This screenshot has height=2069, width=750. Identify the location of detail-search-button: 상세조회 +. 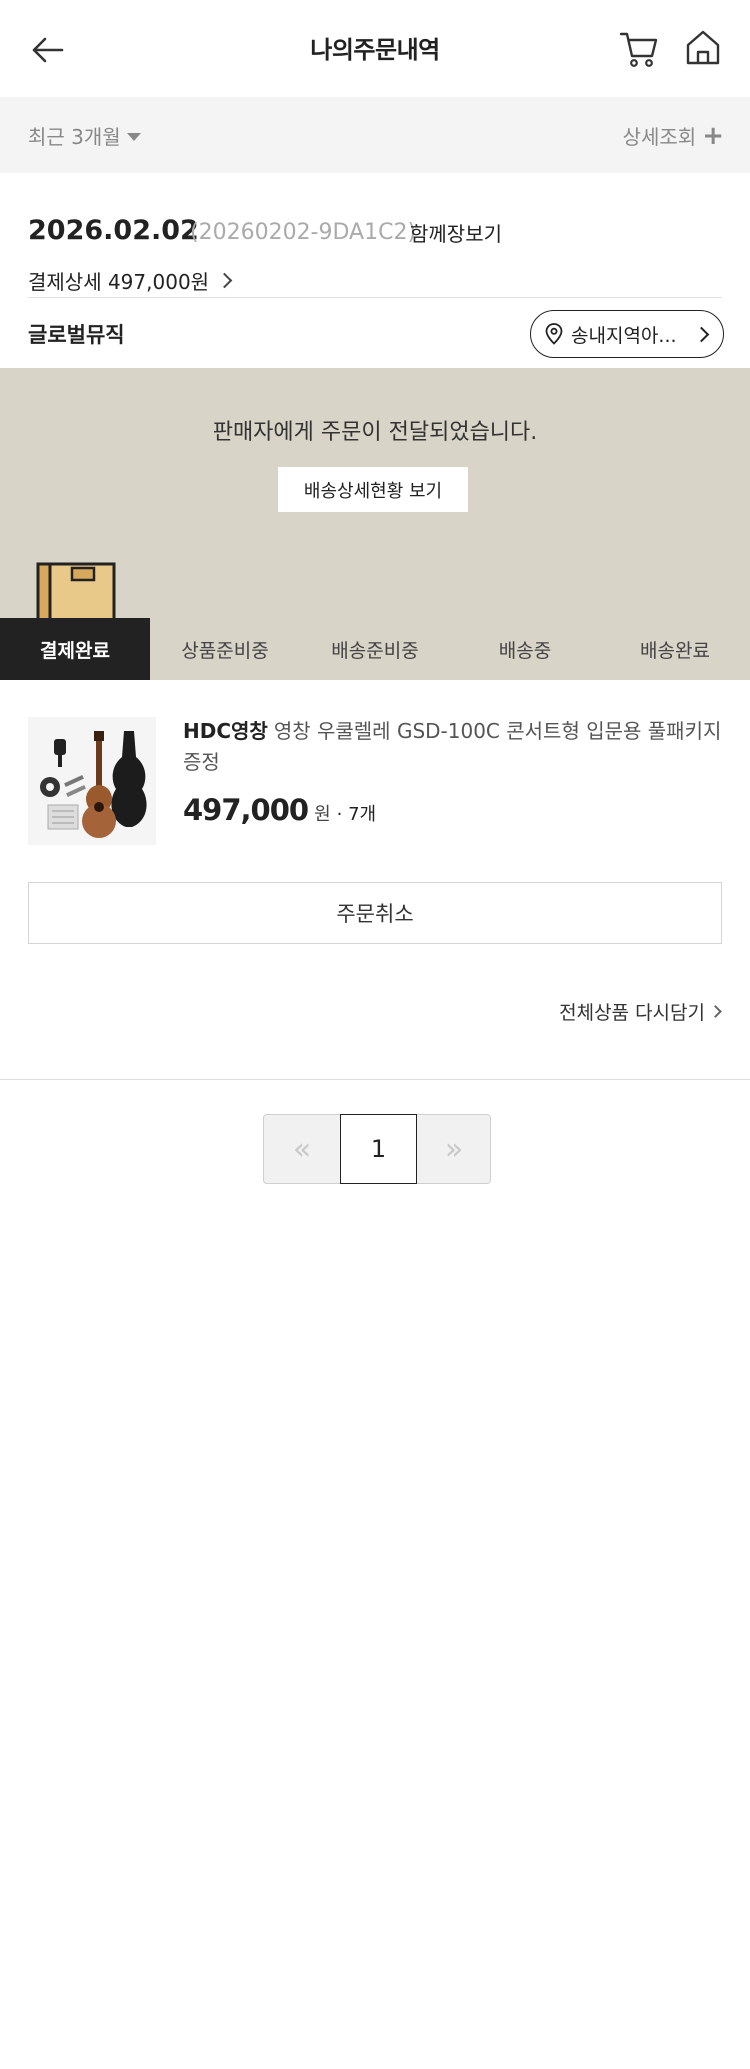
(673, 135).